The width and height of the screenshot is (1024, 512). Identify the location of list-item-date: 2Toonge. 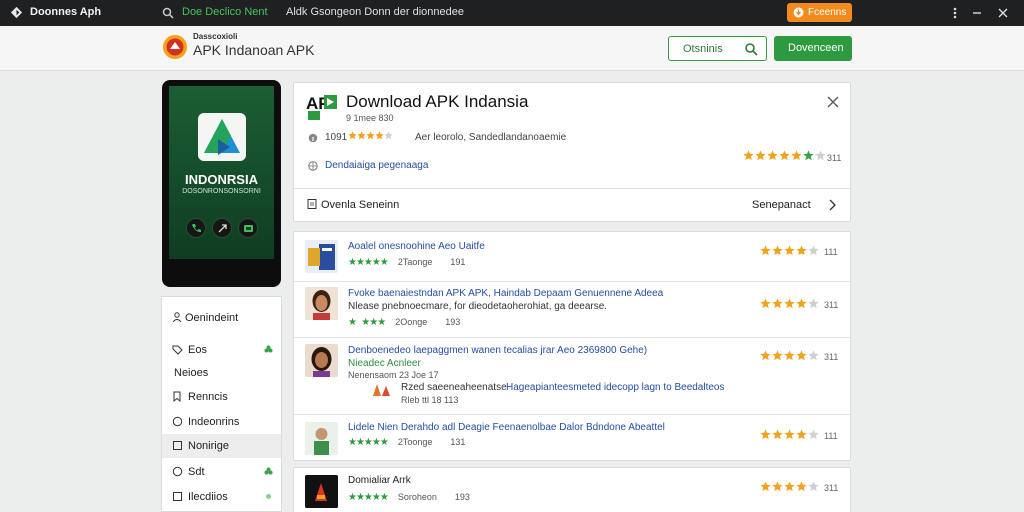
(415, 442).